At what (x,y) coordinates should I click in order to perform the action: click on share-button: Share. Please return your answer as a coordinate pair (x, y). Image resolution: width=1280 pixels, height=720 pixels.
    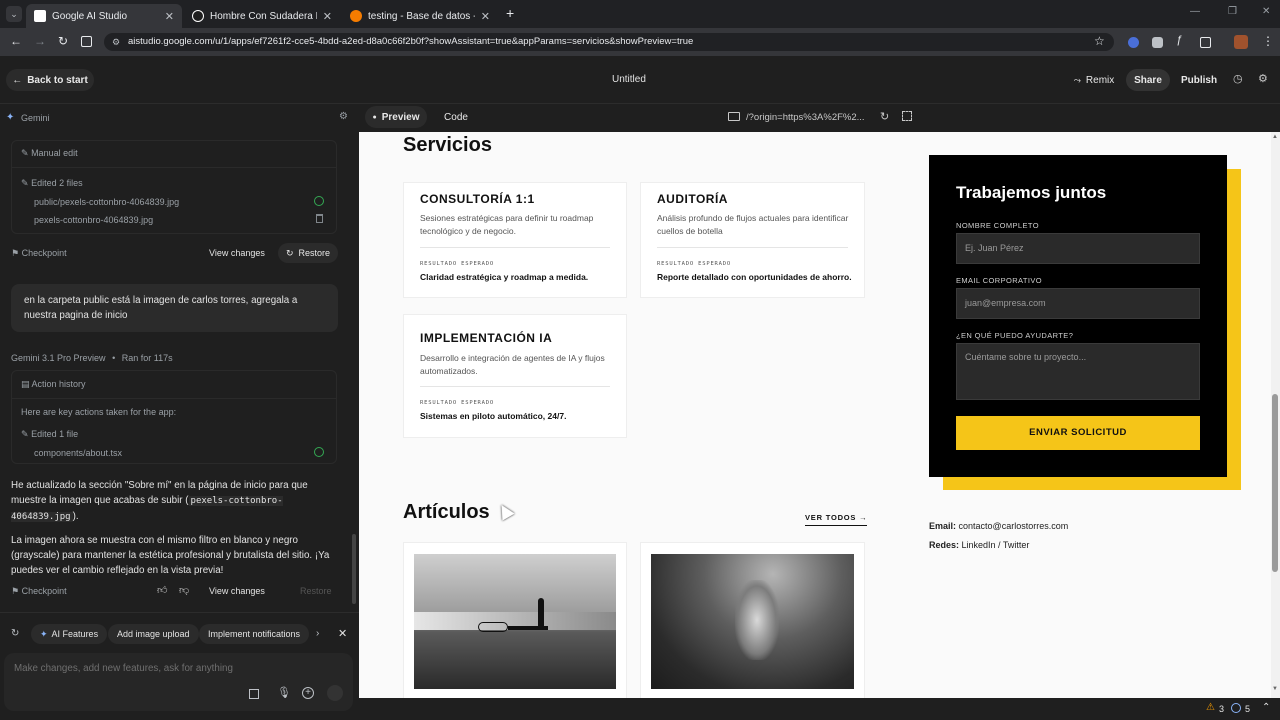
    Looking at the image, I should click on (1148, 80).